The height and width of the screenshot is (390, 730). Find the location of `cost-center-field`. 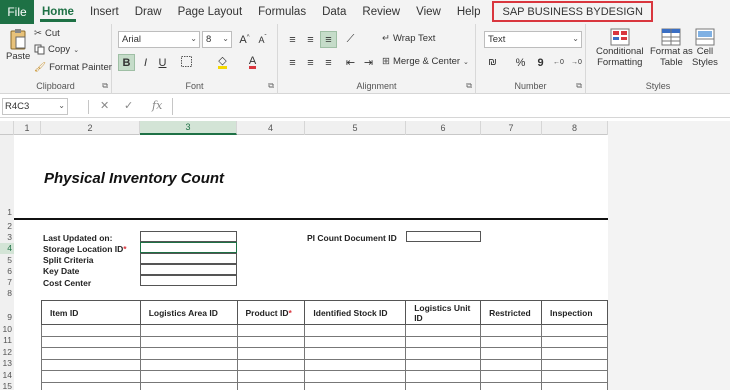

cost-center-field is located at coordinates (188, 280).